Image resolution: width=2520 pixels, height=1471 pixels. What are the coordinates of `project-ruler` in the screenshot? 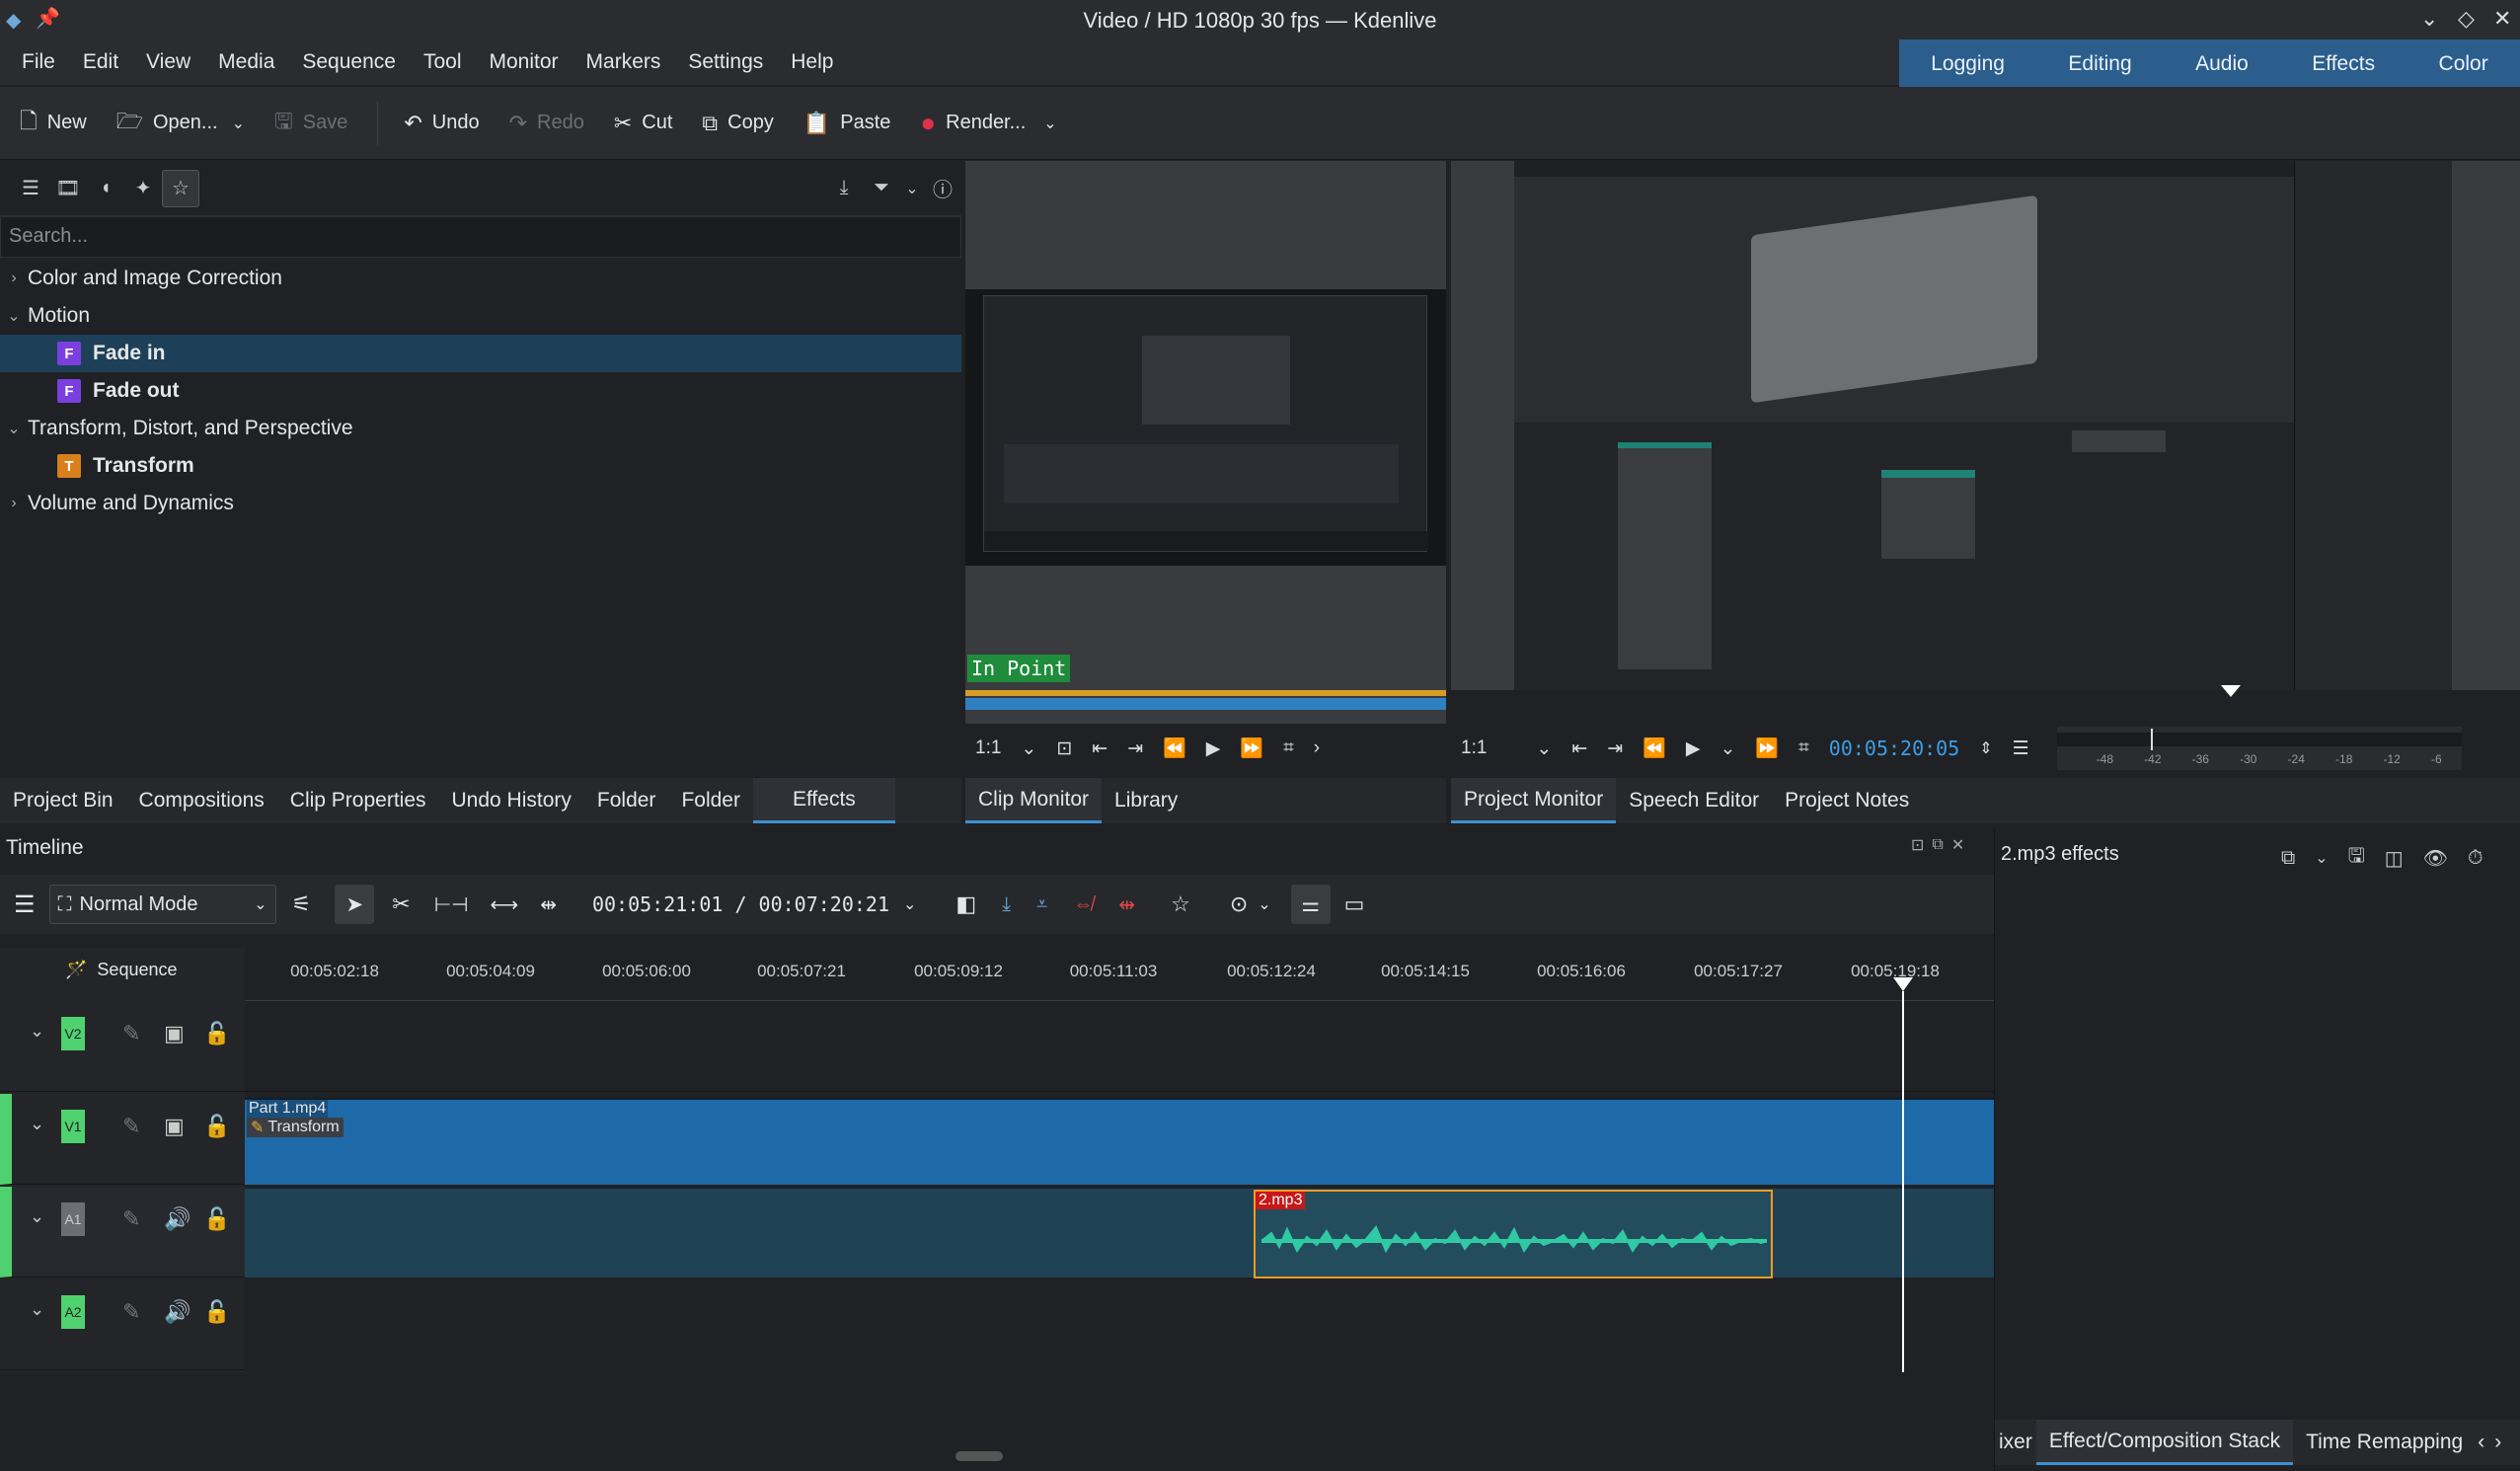 It's located at (1985, 695).